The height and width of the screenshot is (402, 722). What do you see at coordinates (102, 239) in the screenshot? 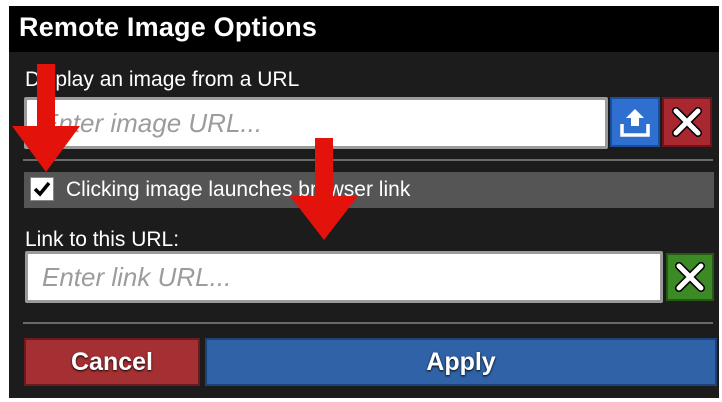
I see `link-url-label: Link to this URL:` at bounding box center [102, 239].